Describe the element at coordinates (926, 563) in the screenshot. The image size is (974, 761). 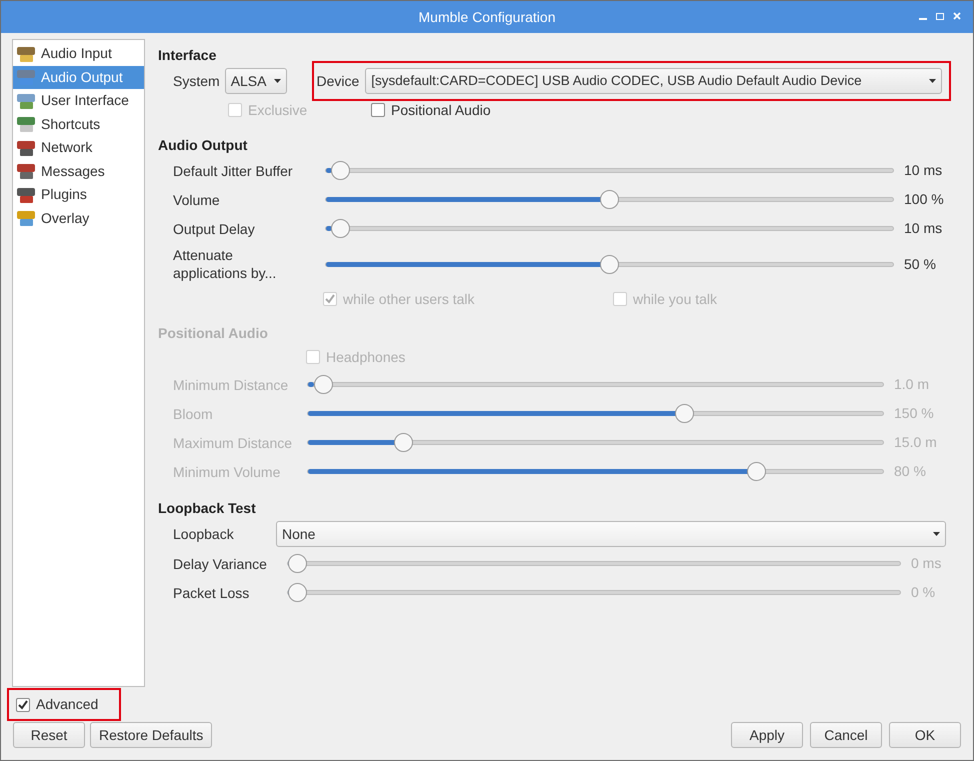
I see `slider-value: 0 ms` at that location.